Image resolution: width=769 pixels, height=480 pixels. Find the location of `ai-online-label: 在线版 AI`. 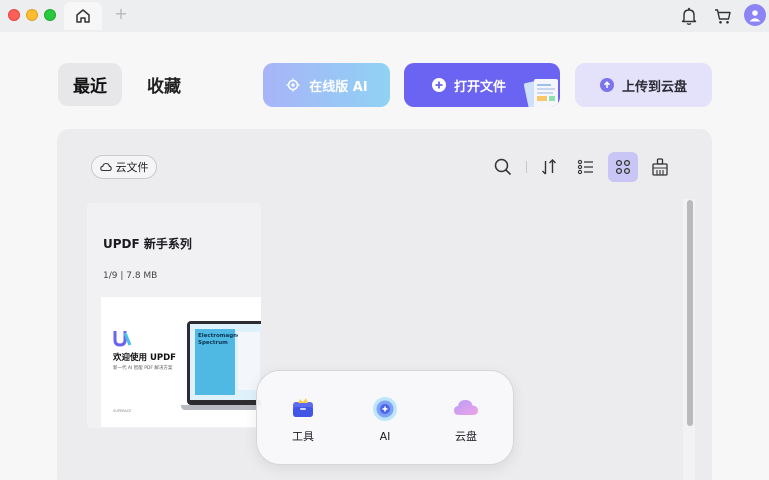

ai-online-label: 在线版 AI is located at coordinates (338, 87).